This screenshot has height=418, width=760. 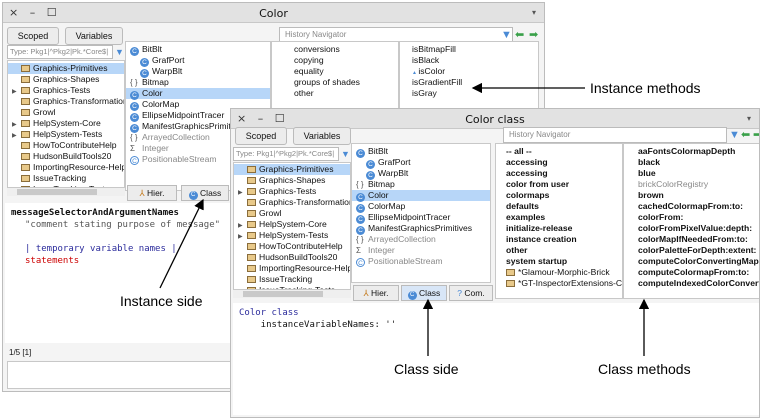 What do you see at coordinates (562, 272) in the screenshot?
I see `protocol-item: *Glamour-Morphic-Brick` at bounding box center [562, 272].